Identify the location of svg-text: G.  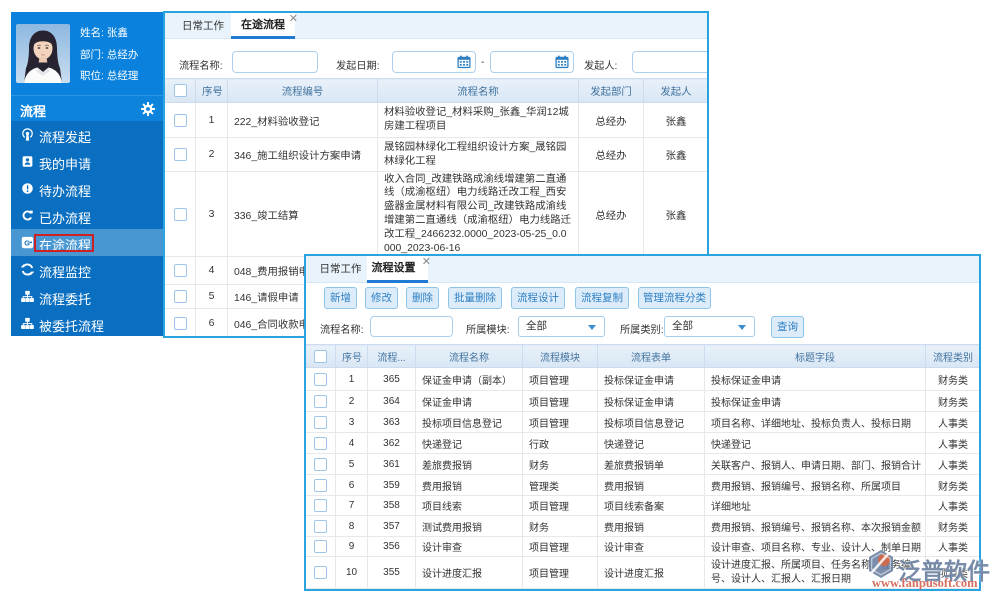
(27, 242).